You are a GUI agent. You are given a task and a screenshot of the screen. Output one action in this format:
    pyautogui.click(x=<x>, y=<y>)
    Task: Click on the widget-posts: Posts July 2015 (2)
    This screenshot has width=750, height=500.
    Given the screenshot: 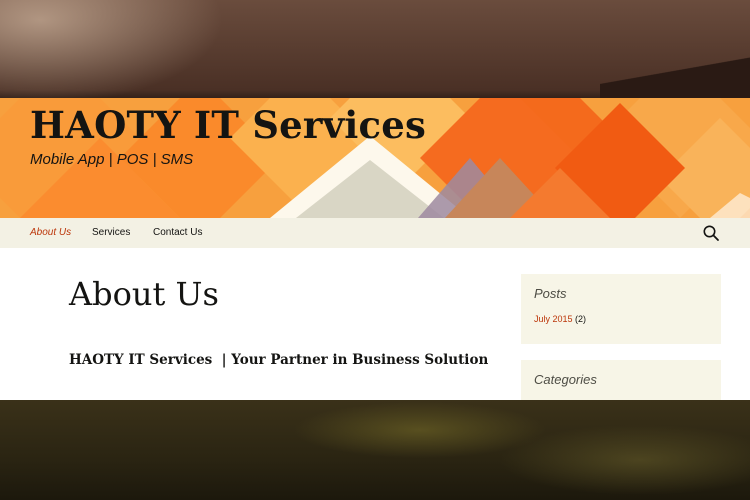 What is the action you would take?
    pyautogui.click(x=621, y=309)
    